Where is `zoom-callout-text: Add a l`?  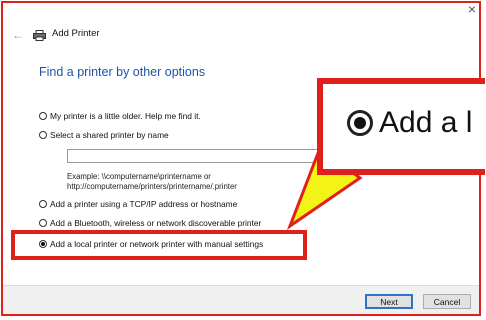
zoom-callout-text: Add a l is located at coordinates (426, 122).